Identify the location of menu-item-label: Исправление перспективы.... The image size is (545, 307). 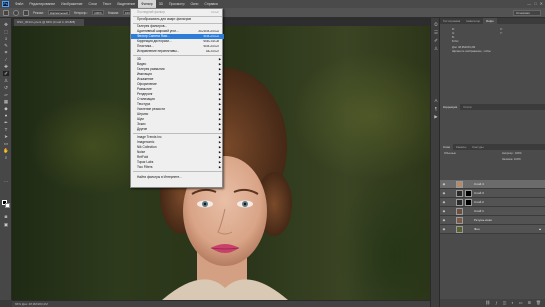
(158, 51).